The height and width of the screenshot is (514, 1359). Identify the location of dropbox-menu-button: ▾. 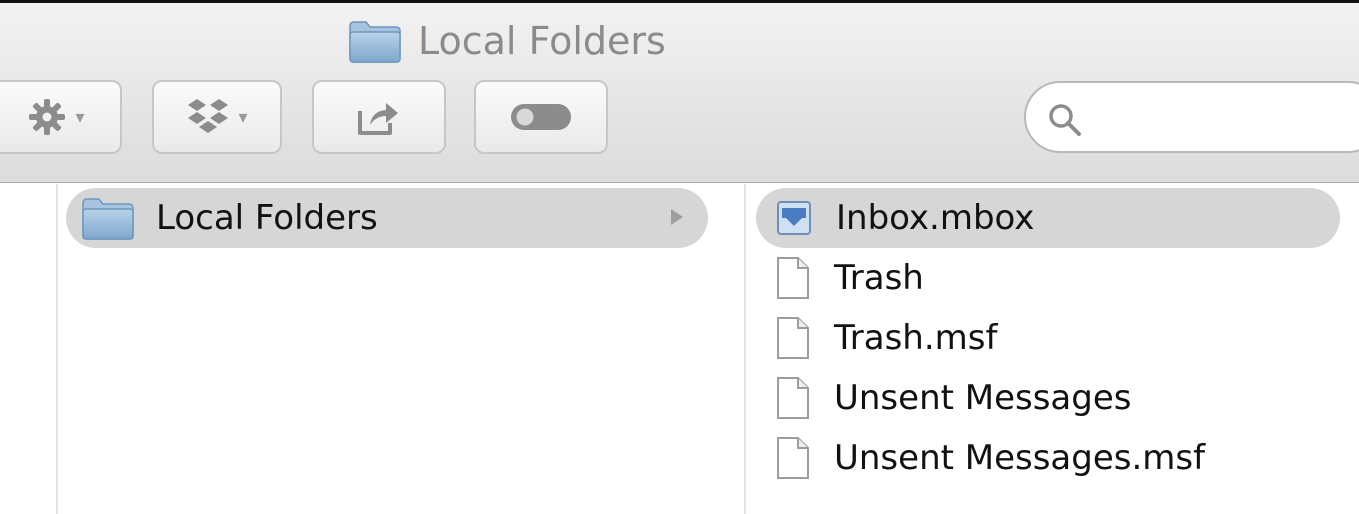
(217, 117).